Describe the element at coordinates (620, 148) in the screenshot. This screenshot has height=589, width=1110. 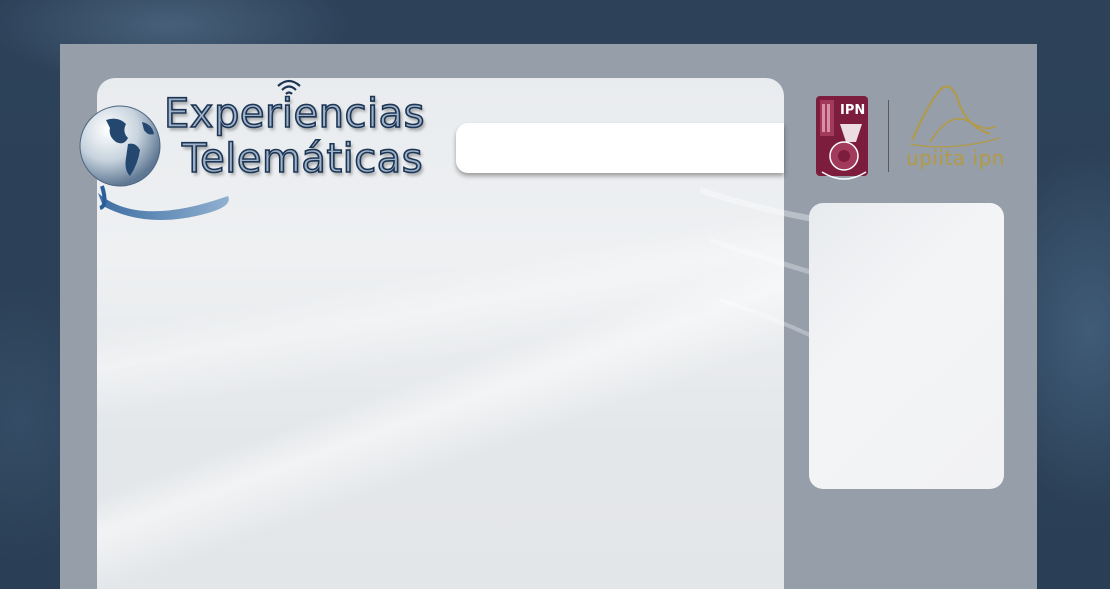
I see `search-input` at that location.